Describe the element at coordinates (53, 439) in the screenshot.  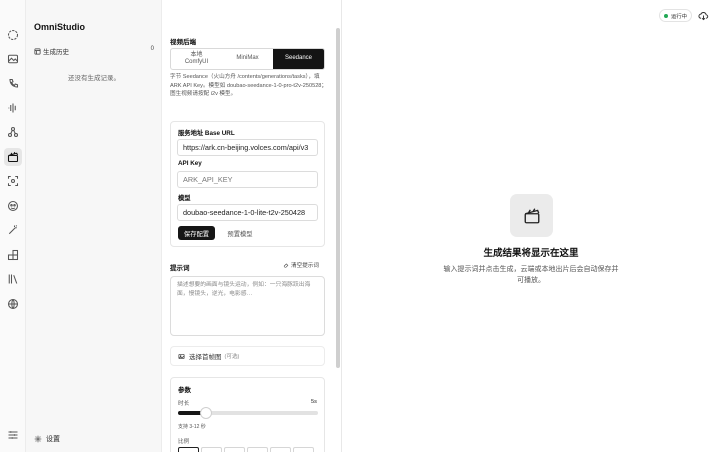
I see `settings-label: 设置` at that location.